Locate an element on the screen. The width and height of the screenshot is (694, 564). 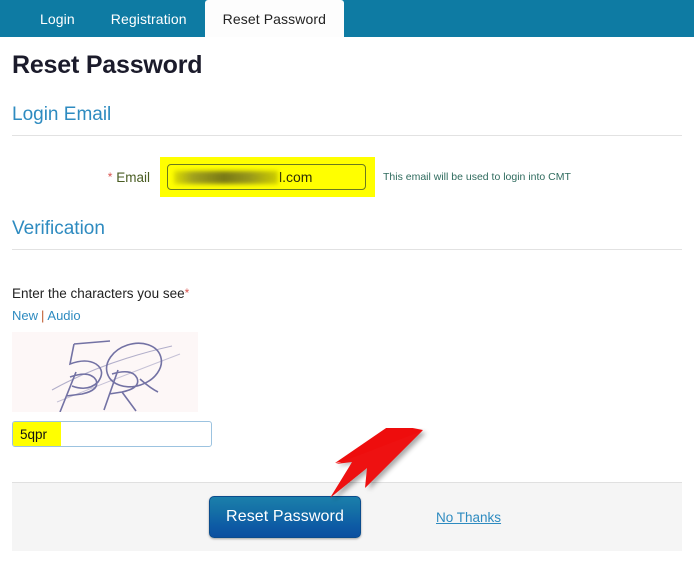
no-thanks-link: No Thanks is located at coordinates (468, 517).